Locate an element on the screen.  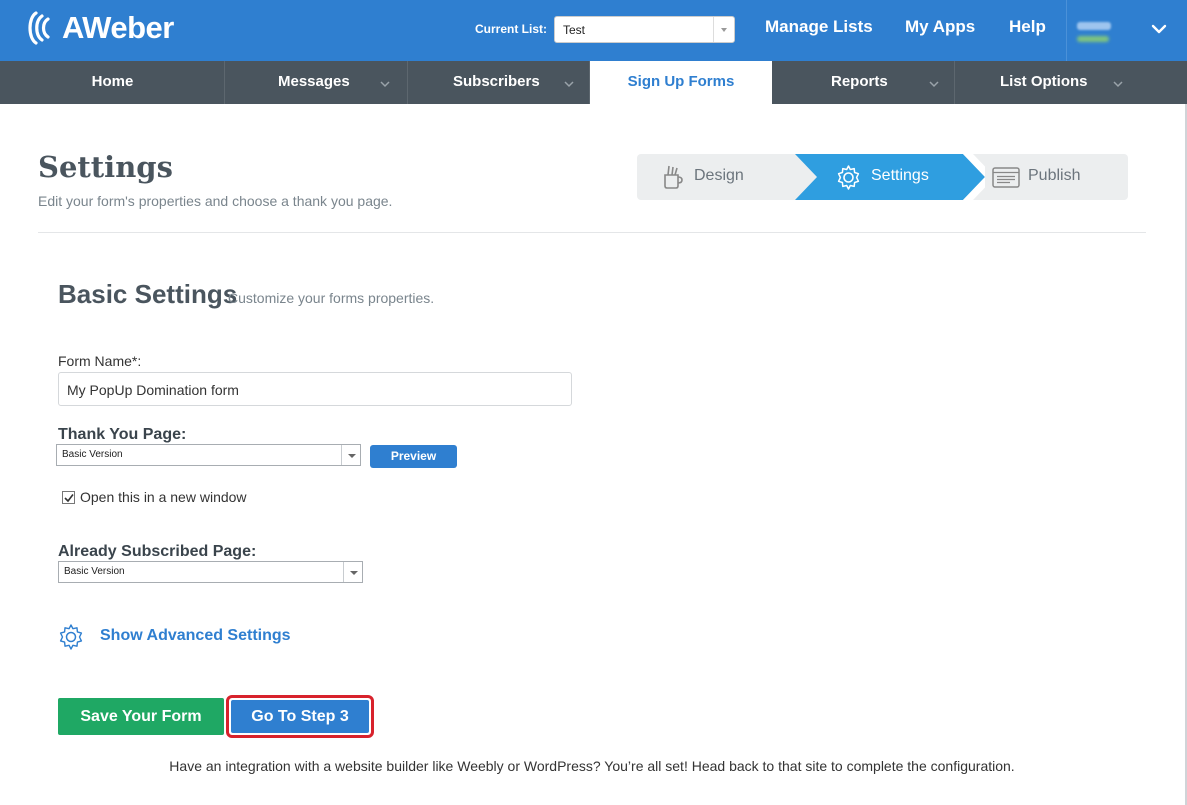
help-link: Help is located at coordinates (1027, 27).